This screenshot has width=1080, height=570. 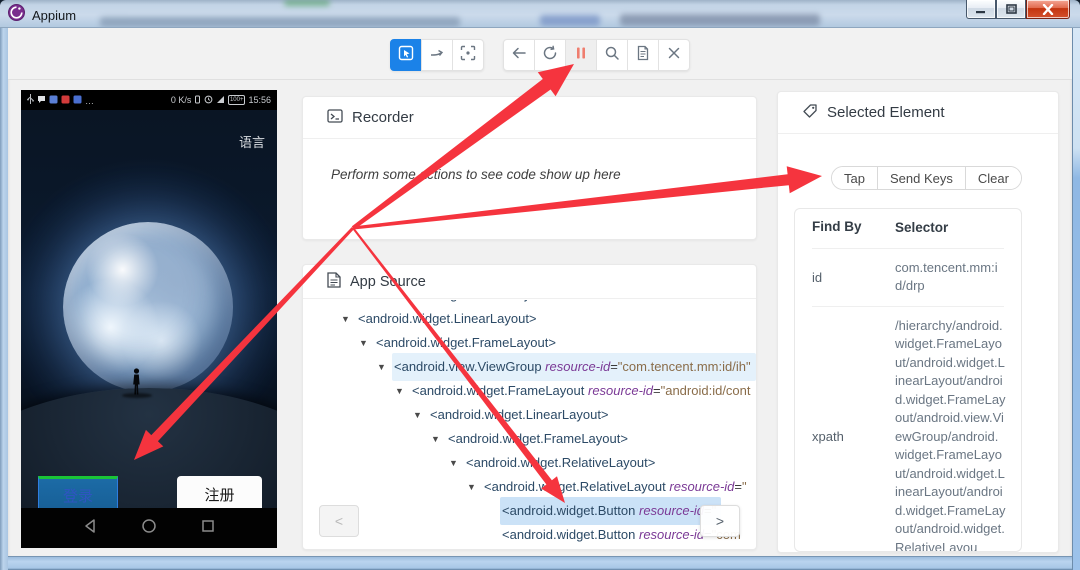 I want to click on element-actions-group: Tap Send Keys Clear, so click(x=926, y=178).